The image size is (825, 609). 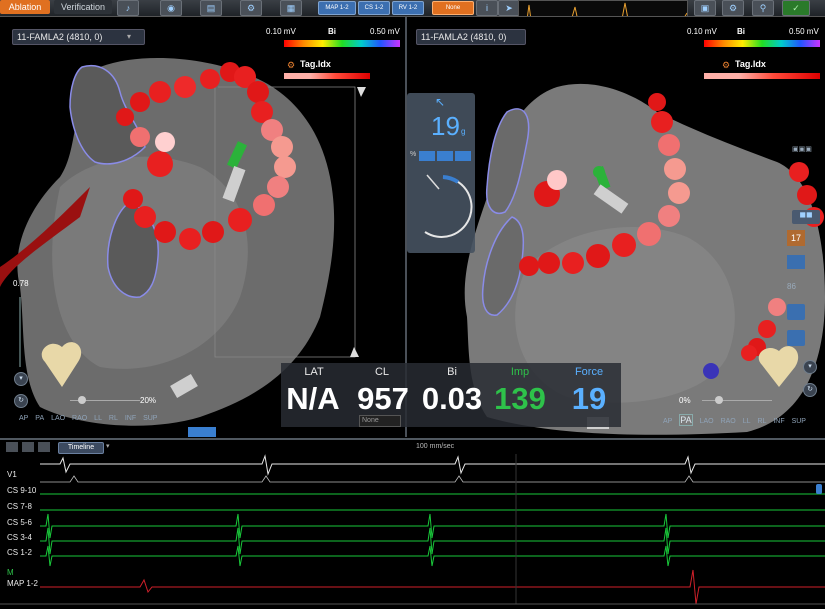 I want to click on channel-button-rv12: RV 1-2, so click(x=408, y=8).